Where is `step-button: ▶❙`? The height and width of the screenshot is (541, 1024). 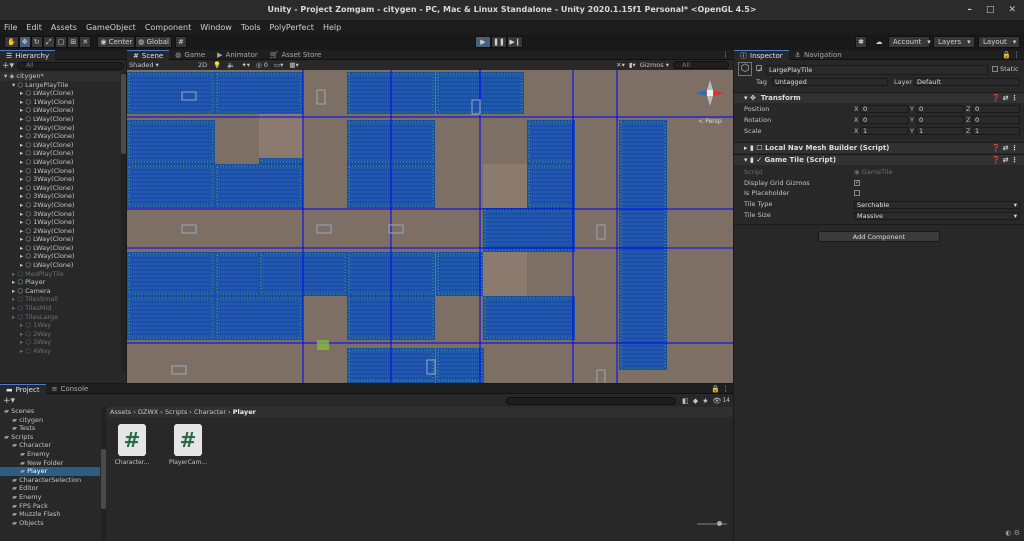
step-button: ▶❙ is located at coordinates (515, 42).